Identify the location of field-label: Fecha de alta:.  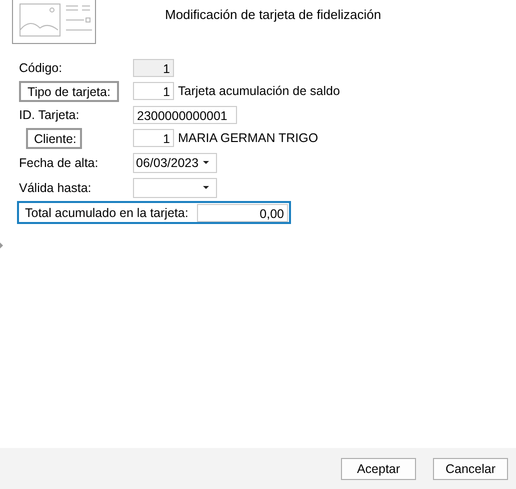
(59, 163).